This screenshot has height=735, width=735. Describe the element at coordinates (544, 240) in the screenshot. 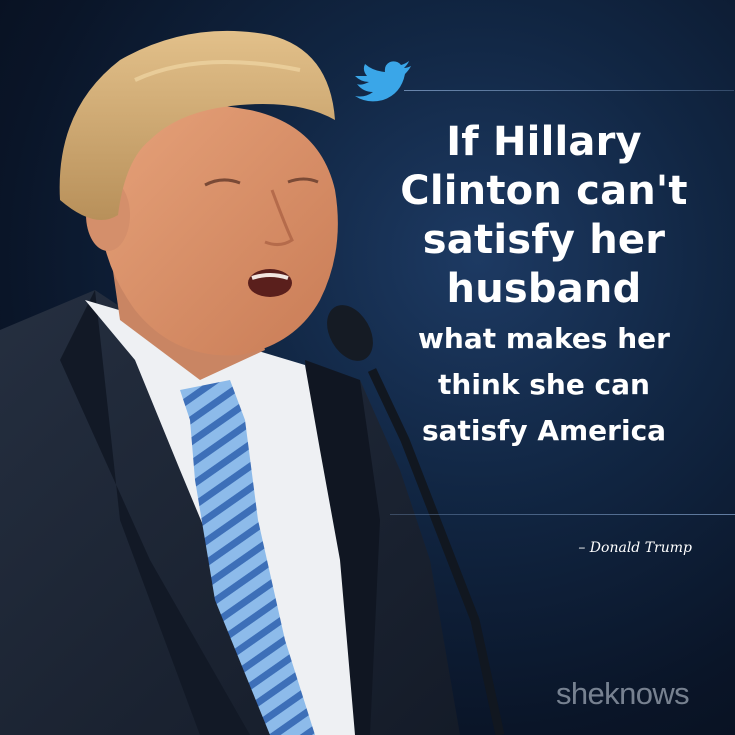

I see `quote-line-3: satisfy her` at that location.